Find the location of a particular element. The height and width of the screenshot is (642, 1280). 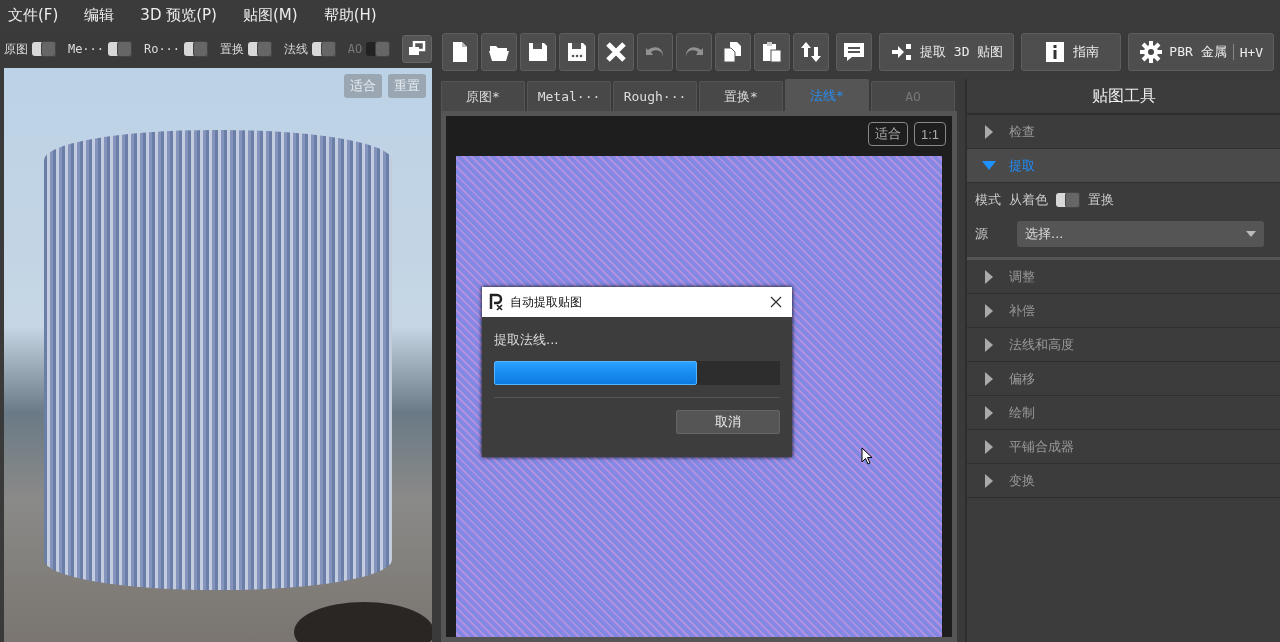

section-header: 调整 is located at coordinates (1123, 277).